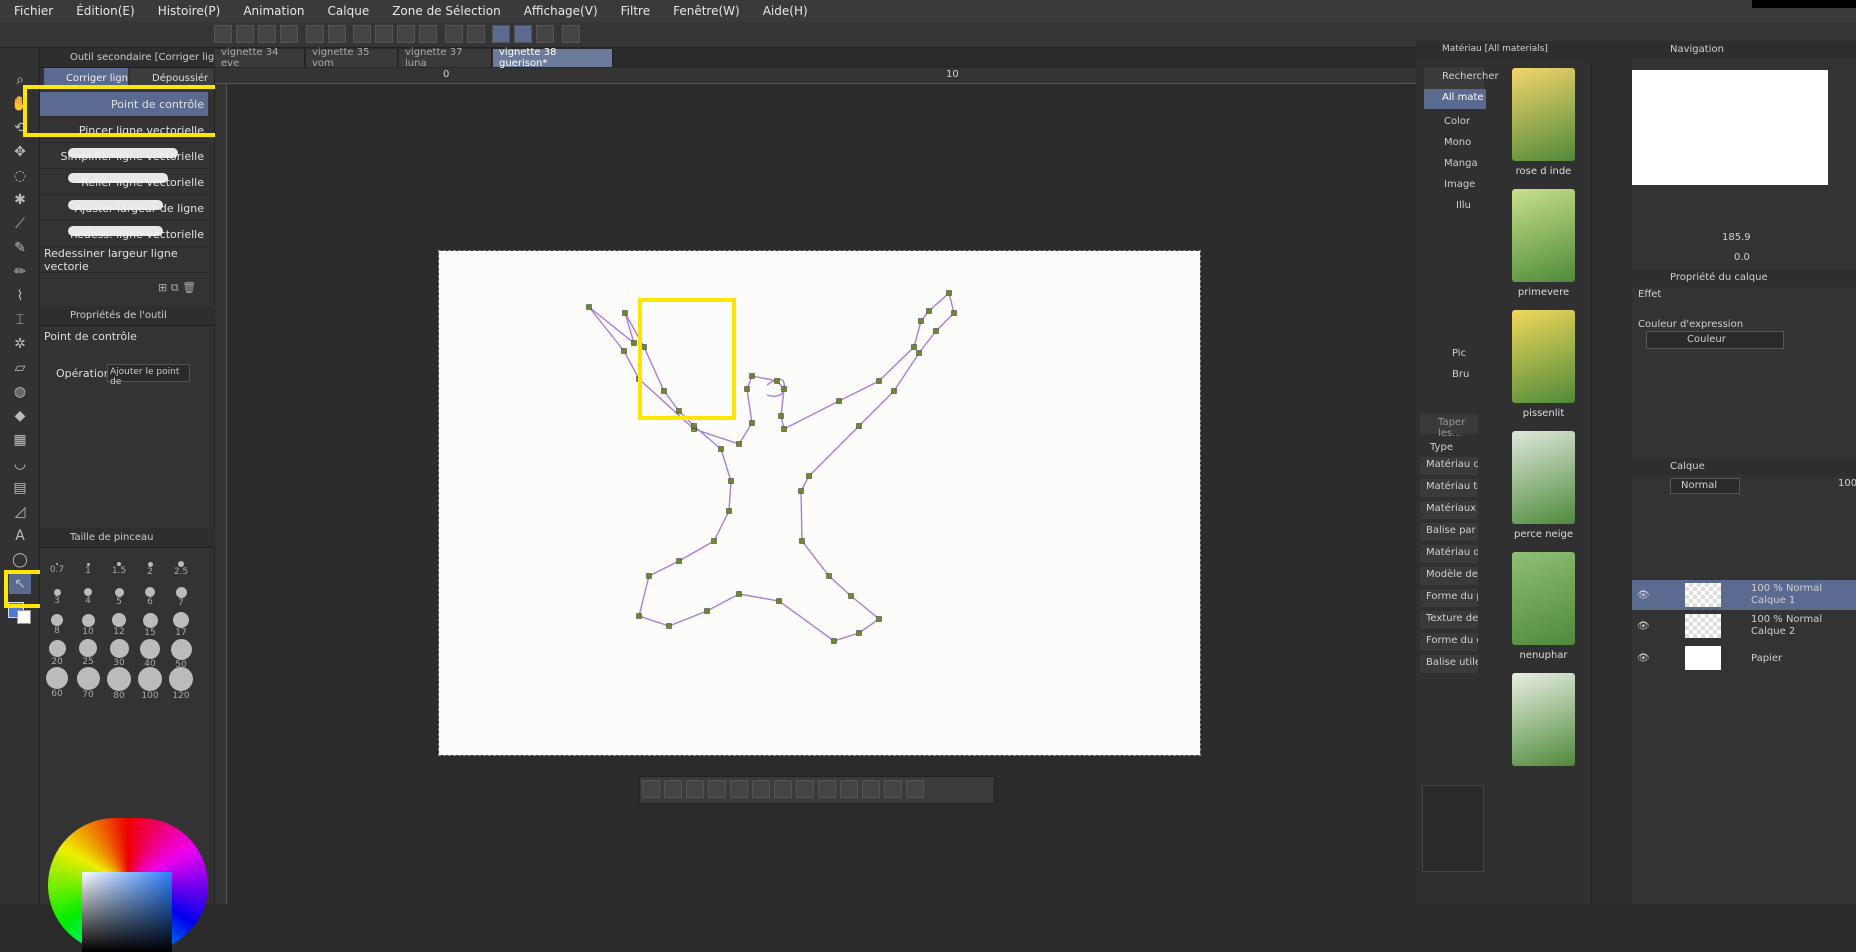  I want to click on pen-pressure-icon, so click(545, 34).